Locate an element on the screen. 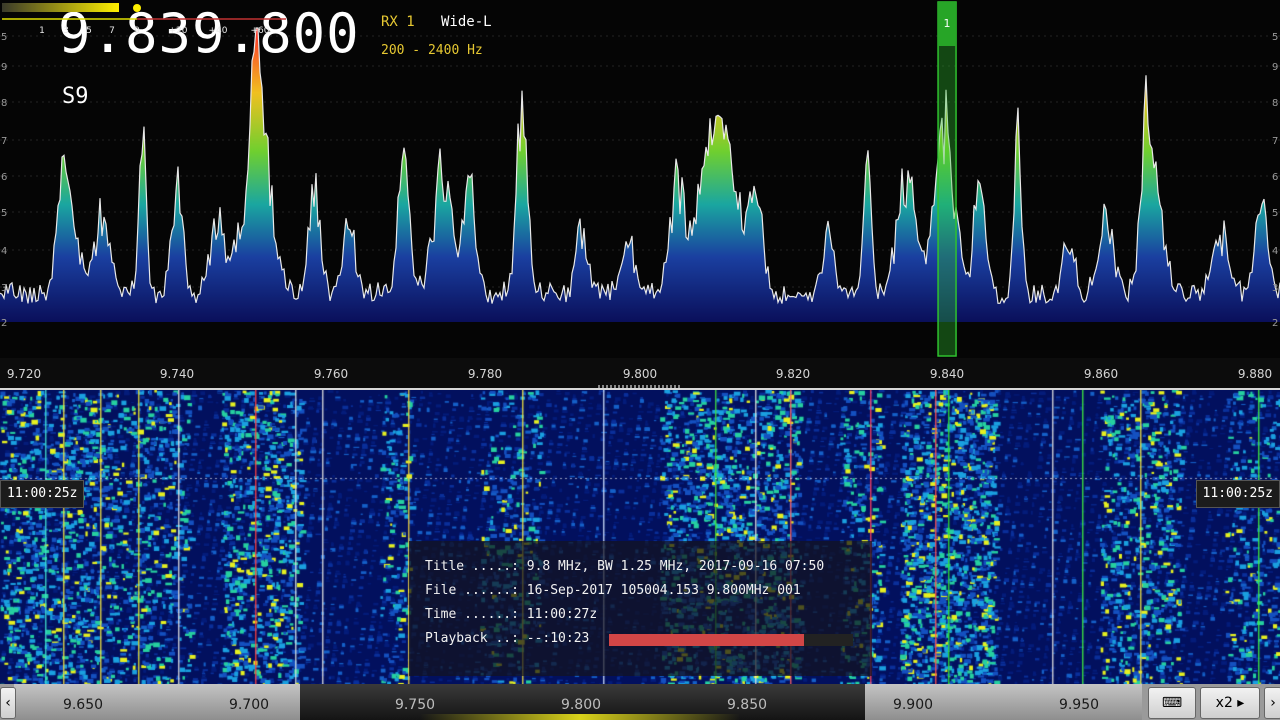 The width and height of the screenshot is (1280, 720). overview-tick: 9.650 is located at coordinates (83, 705).